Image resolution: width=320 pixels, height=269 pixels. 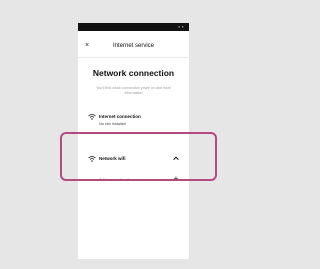 What do you see at coordinates (92, 117) in the screenshot?
I see `wifi-icon` at bounding box center [92, 117].